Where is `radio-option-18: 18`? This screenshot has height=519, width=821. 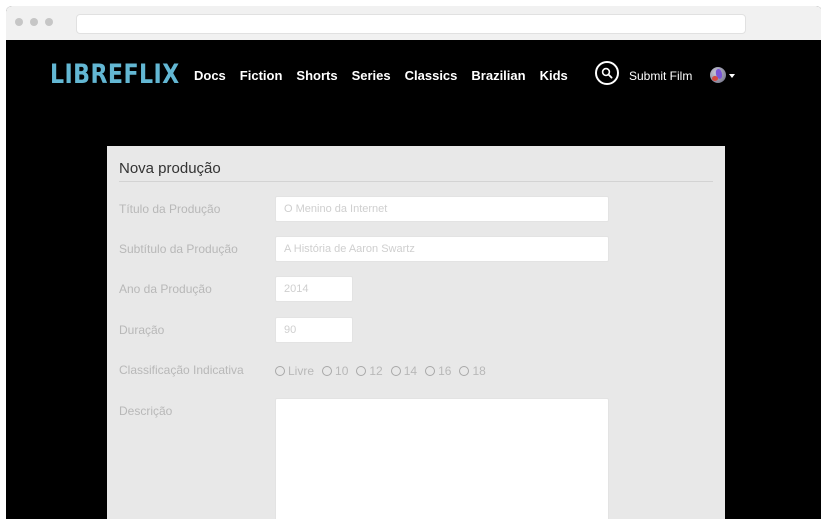 radio-option-18: 18 is located at coordinates (472, 371).